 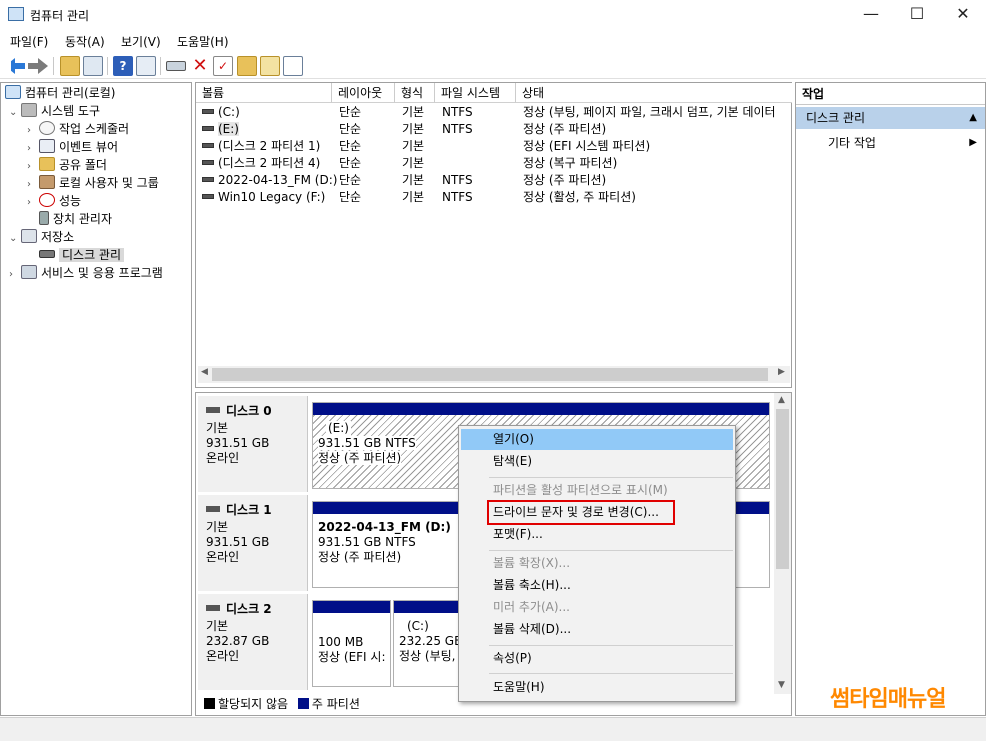 What do you see at coordinates (890, 118) in the screenshot?
I see `actions-section-disk-management: 디스크 관리 ▲` at bounding box center [890, 118].